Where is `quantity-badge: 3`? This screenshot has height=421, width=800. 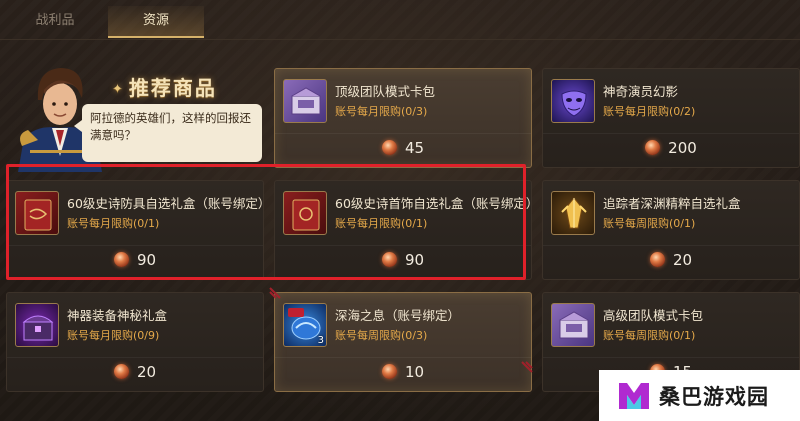 quantity-badge: 3 is located at coordinates (320, 340).